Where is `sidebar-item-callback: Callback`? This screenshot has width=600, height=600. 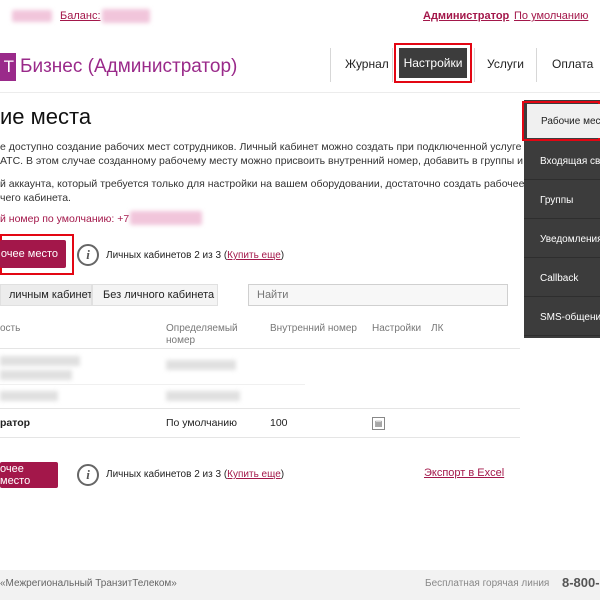 sidebar-item-callback: Callback is located at coordinates (562, 278).